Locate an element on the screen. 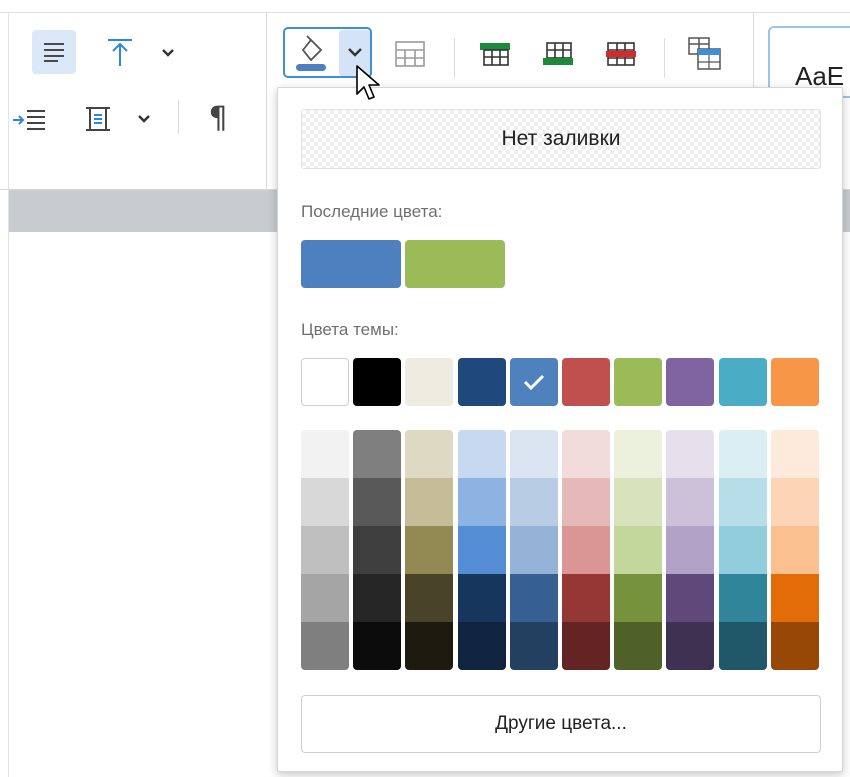 This screenshot has height=777, width=850. table-style-red-button is located at coordinates (621, 54).